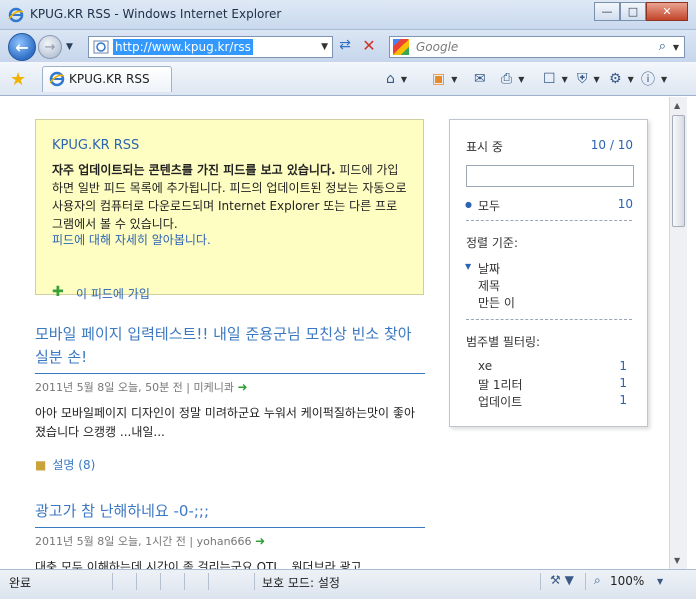  What do you see at coordinates (468, 266) in the screenshot?
I see `sort-arrow-icon: ▼` at bounding box center [468, 266].